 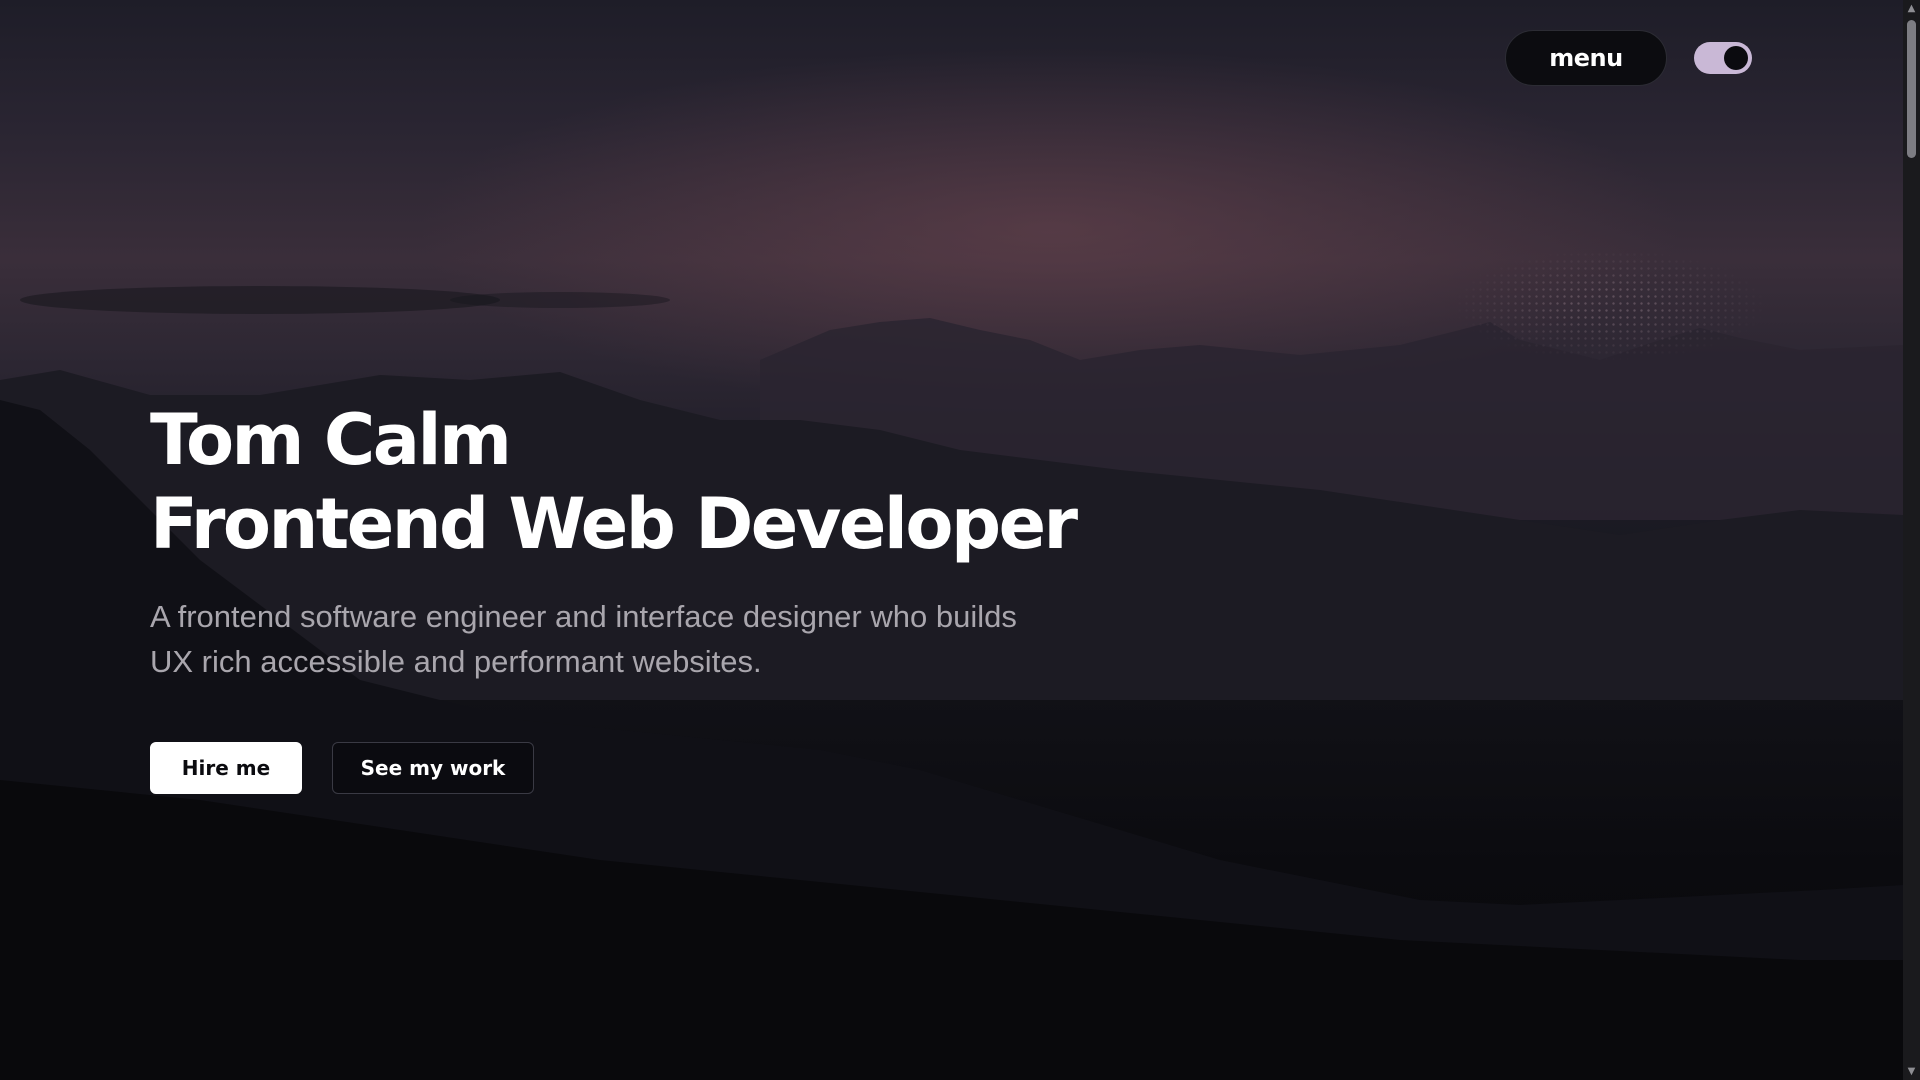 I want to click on up-arrow-icon: ▲, so click(x=1911, y=8).